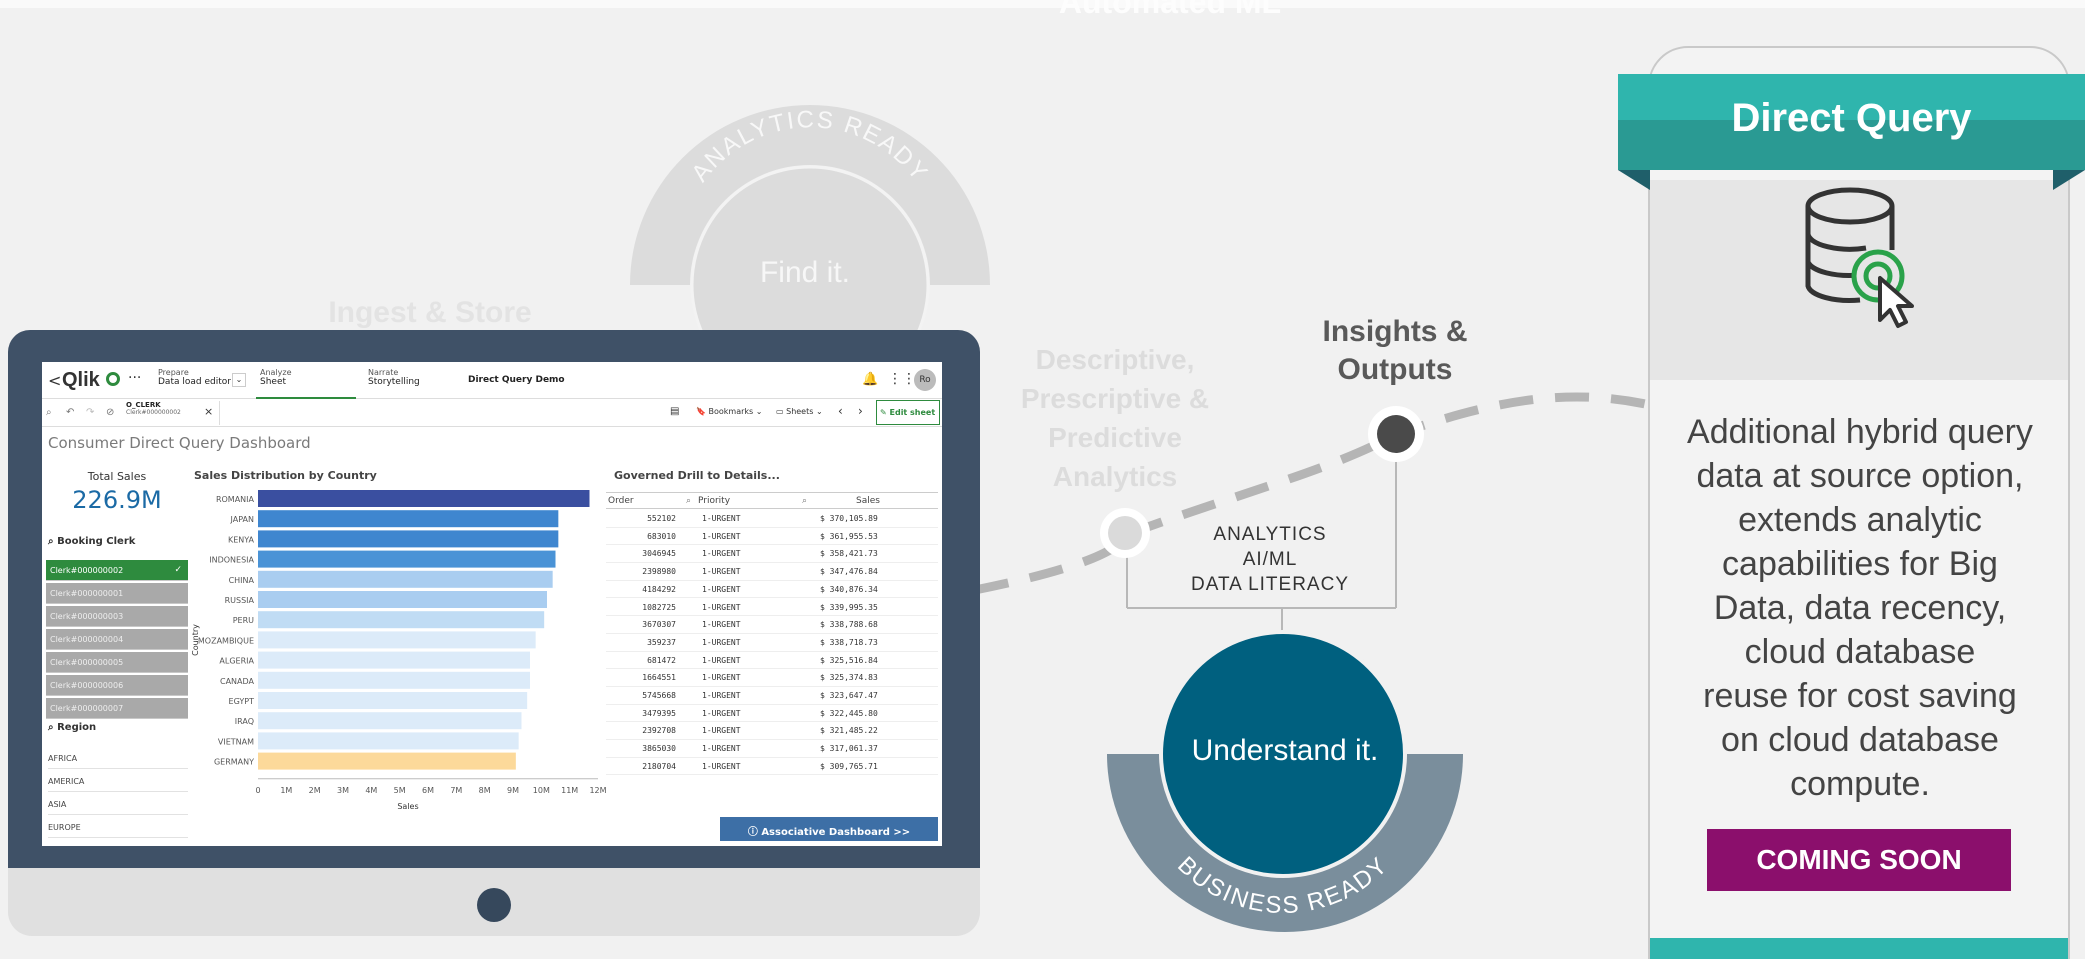 This screenshot has width=2085, height=959. What do you see at coordinates (117, 685) in the screenshot?
I see `clerk-item: Clerk#000000006` at bounding box center [117, 685].